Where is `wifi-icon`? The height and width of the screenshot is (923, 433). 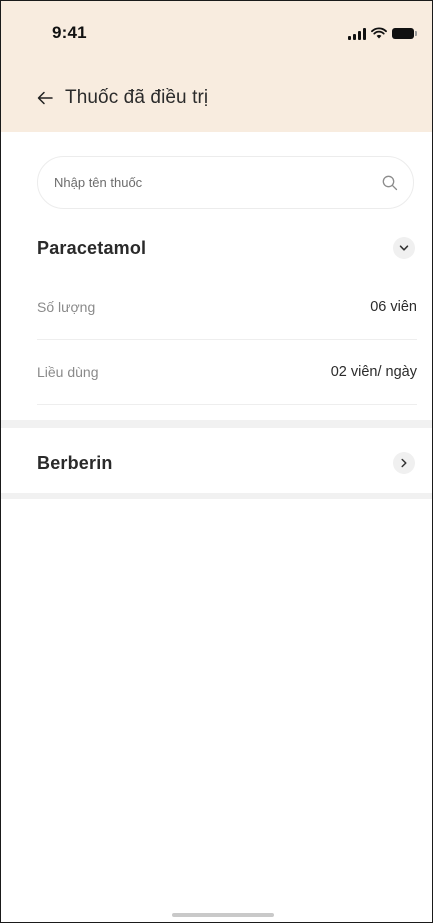 wifi-icon is located at coordinates (379, 33).